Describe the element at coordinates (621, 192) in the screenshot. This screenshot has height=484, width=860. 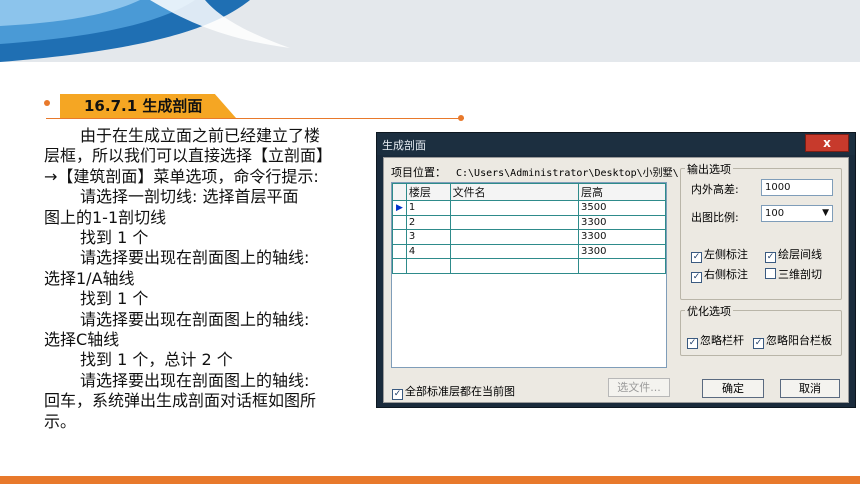
I see `table-header-height: 层高` at that location.